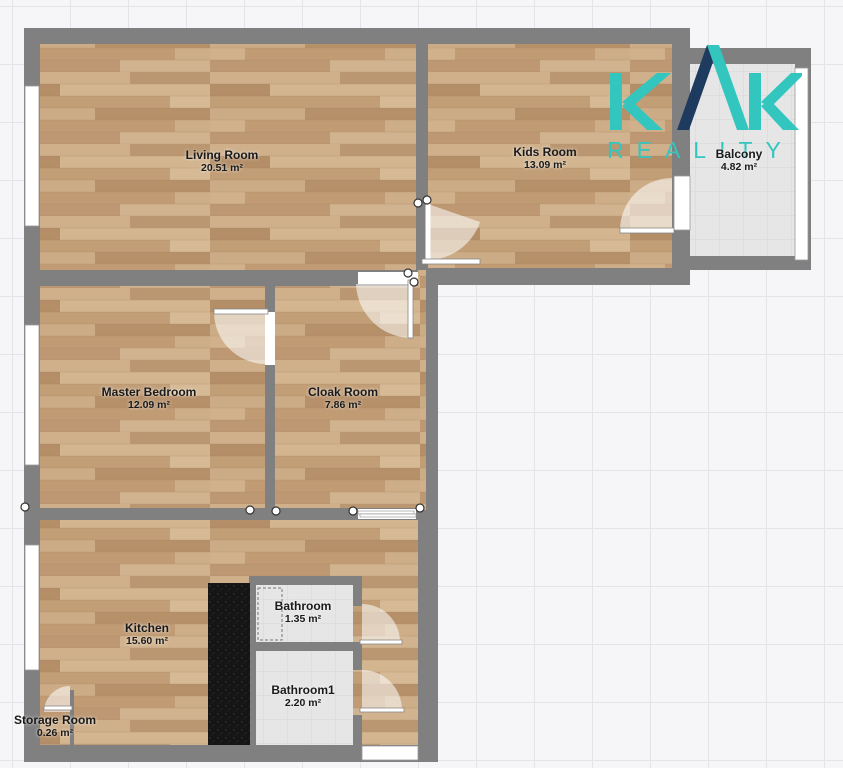  I want to click on label-bathroom1: Bathroom1 2.20 m², so click(302, 697).